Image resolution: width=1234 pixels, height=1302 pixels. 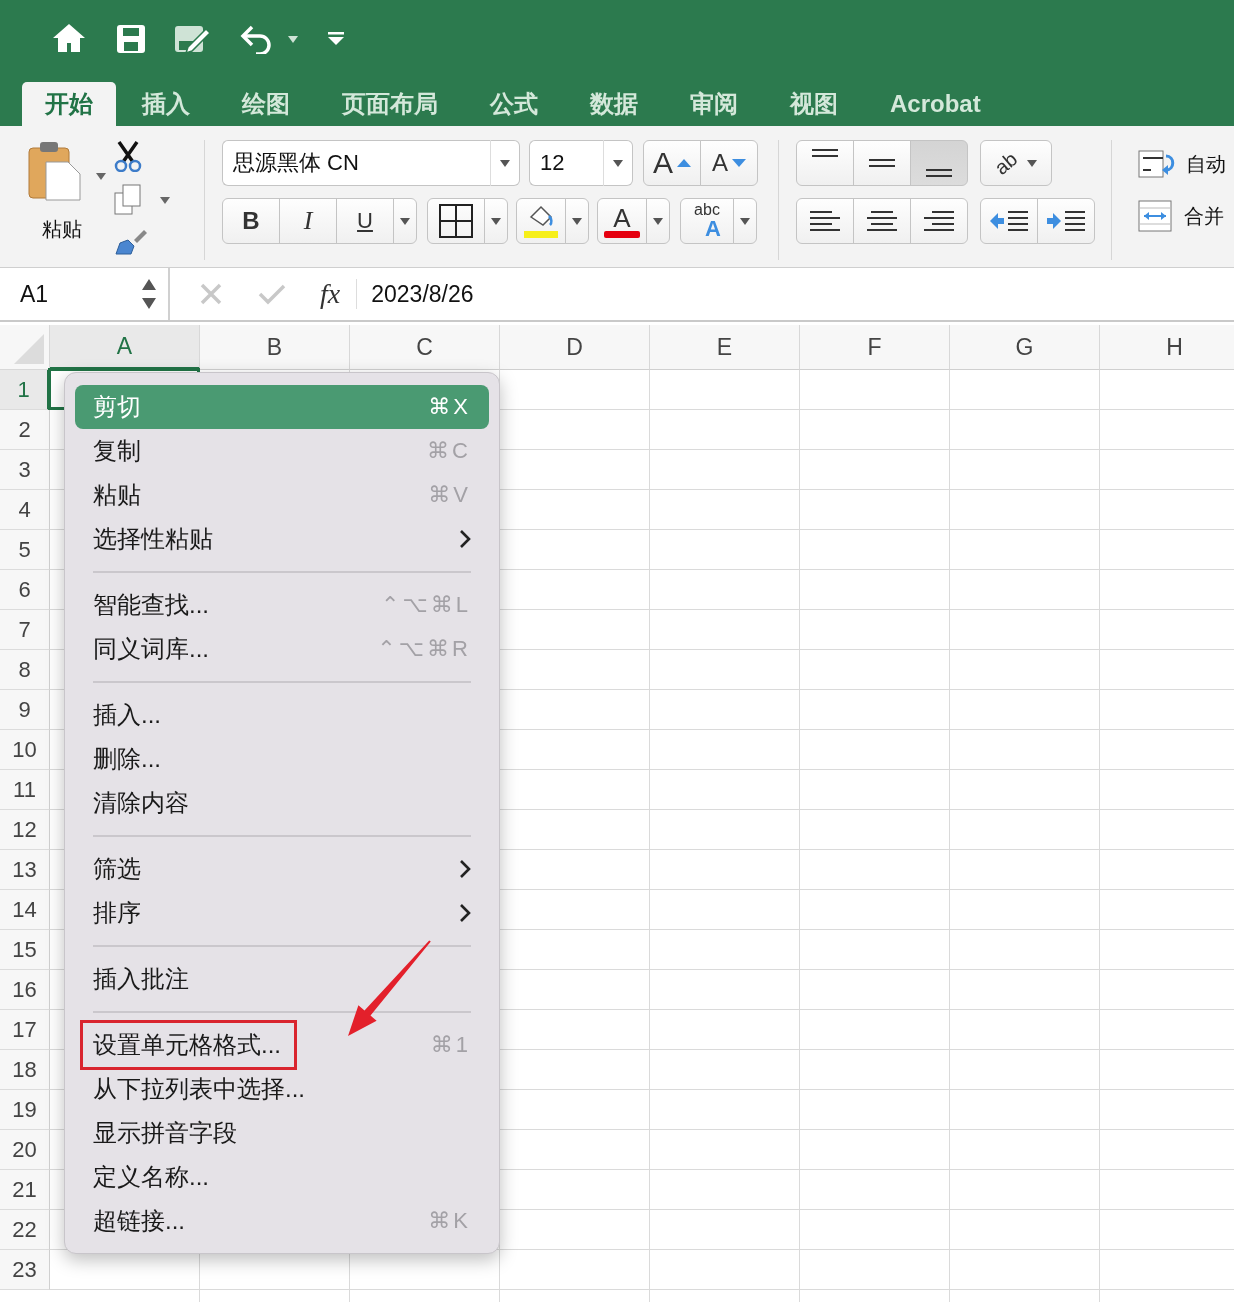 I want to click on shortcut-label: ⌘C, so click(x=449, y=451).